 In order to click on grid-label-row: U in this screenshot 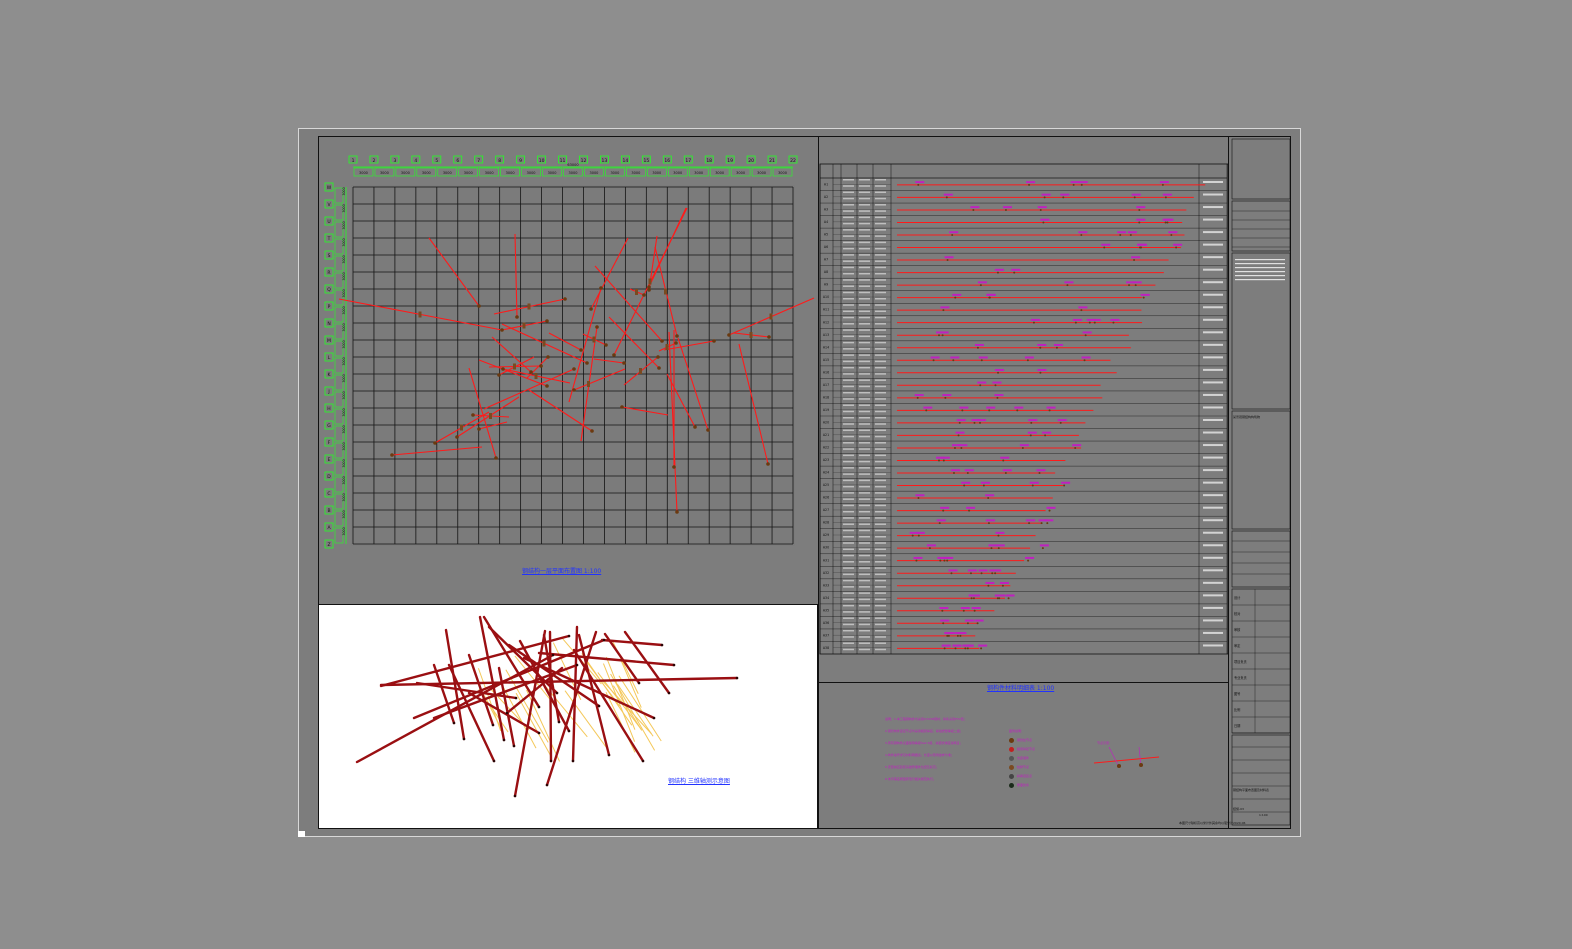, I will do `click(328, 222)`.